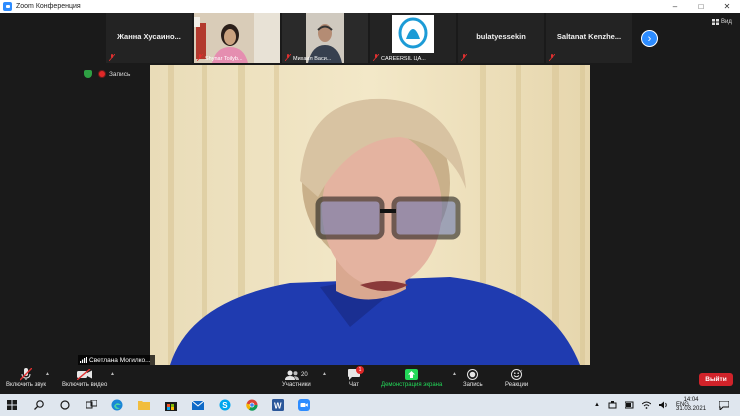  What do you see at coordinates (291, 375) in the screenshot?
I see `participants-icon` at bounding box center [291, 375].